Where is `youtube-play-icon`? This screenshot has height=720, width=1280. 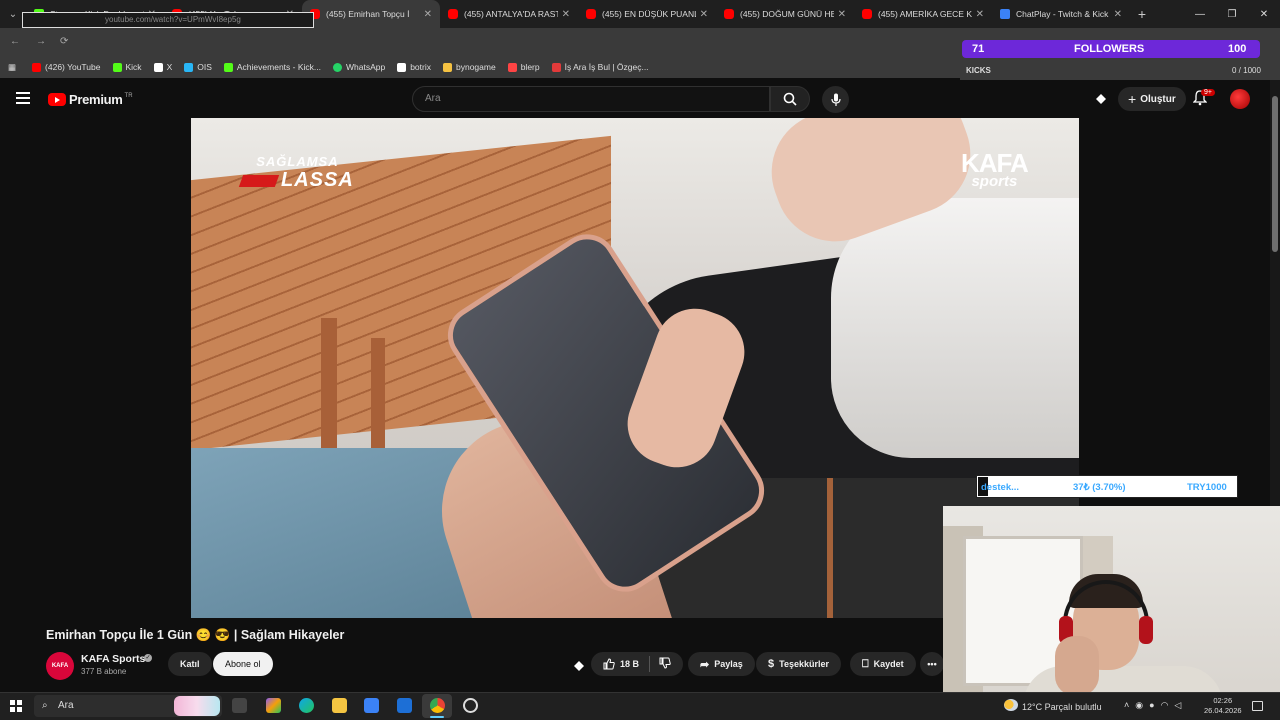 youtube-play-icon is located at coordinates (57, 99).